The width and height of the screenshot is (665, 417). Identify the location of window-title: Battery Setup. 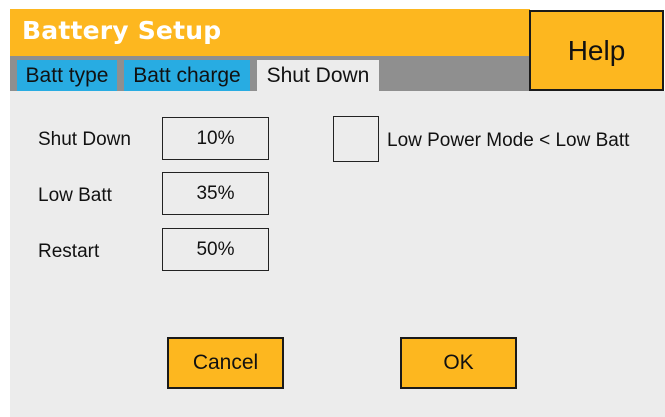
(122, 30).